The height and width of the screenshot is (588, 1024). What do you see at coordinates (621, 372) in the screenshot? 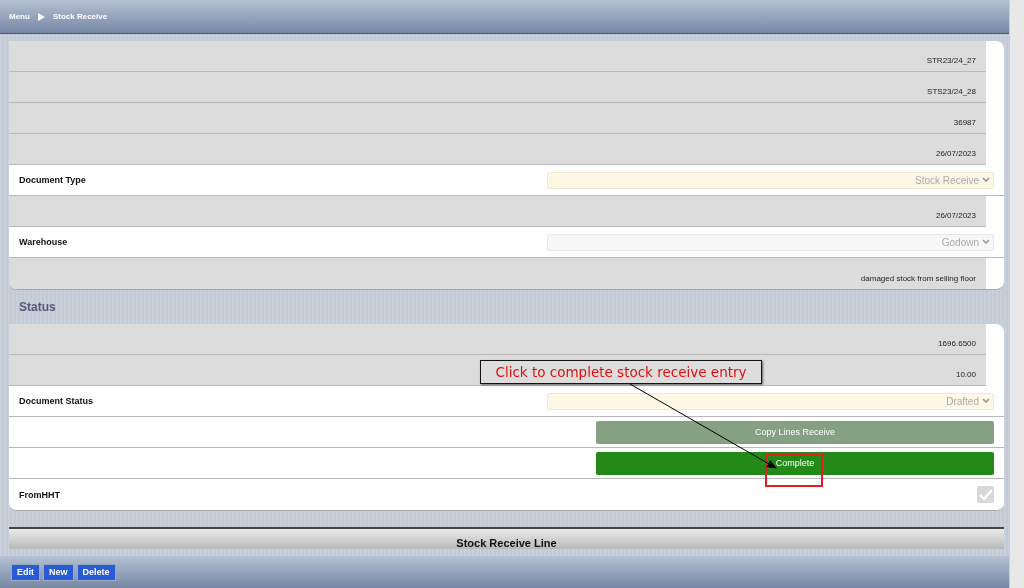
I see `annotation-callout: Click to complete stock receive entry` at bounding box center [621, 372].